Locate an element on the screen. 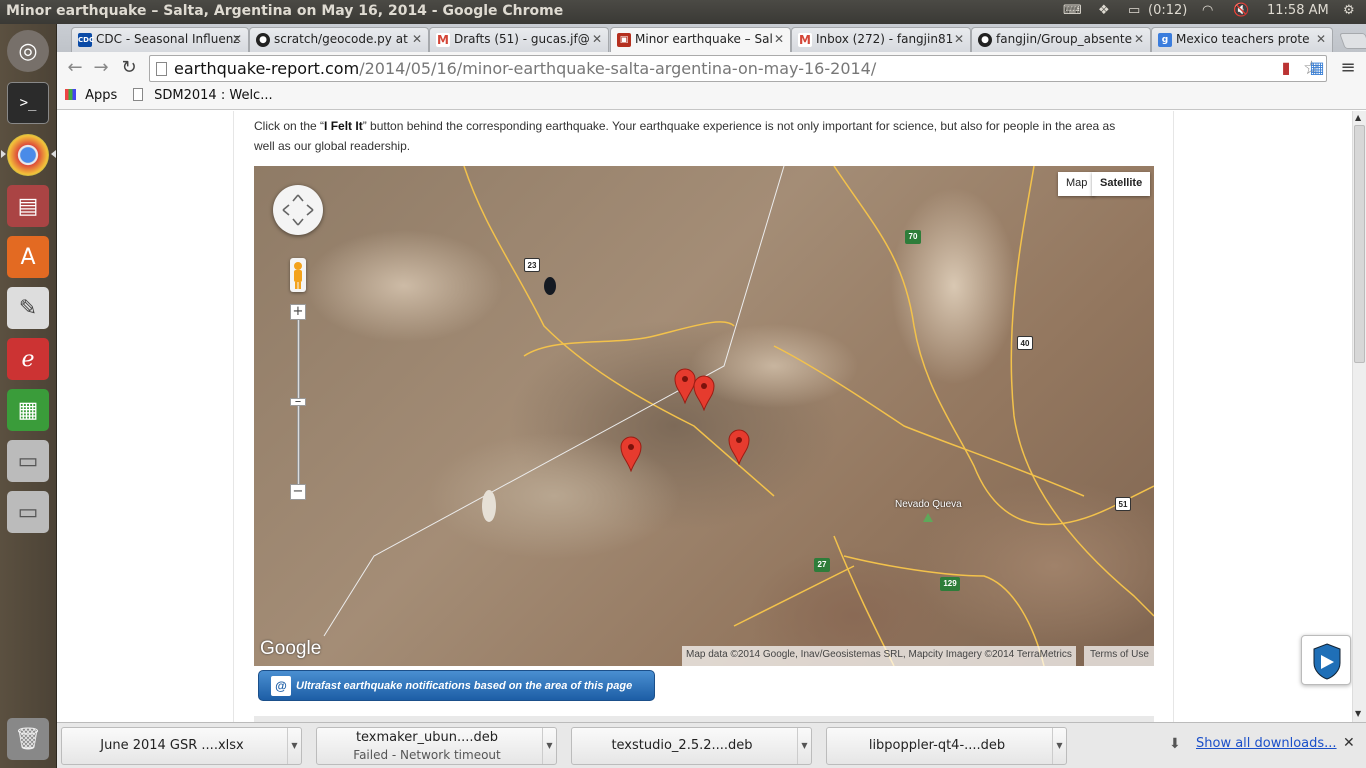 The height and width of the screenshot is (768, 1366). menu-icon: ≡ is located at coordinates (1348, 68).